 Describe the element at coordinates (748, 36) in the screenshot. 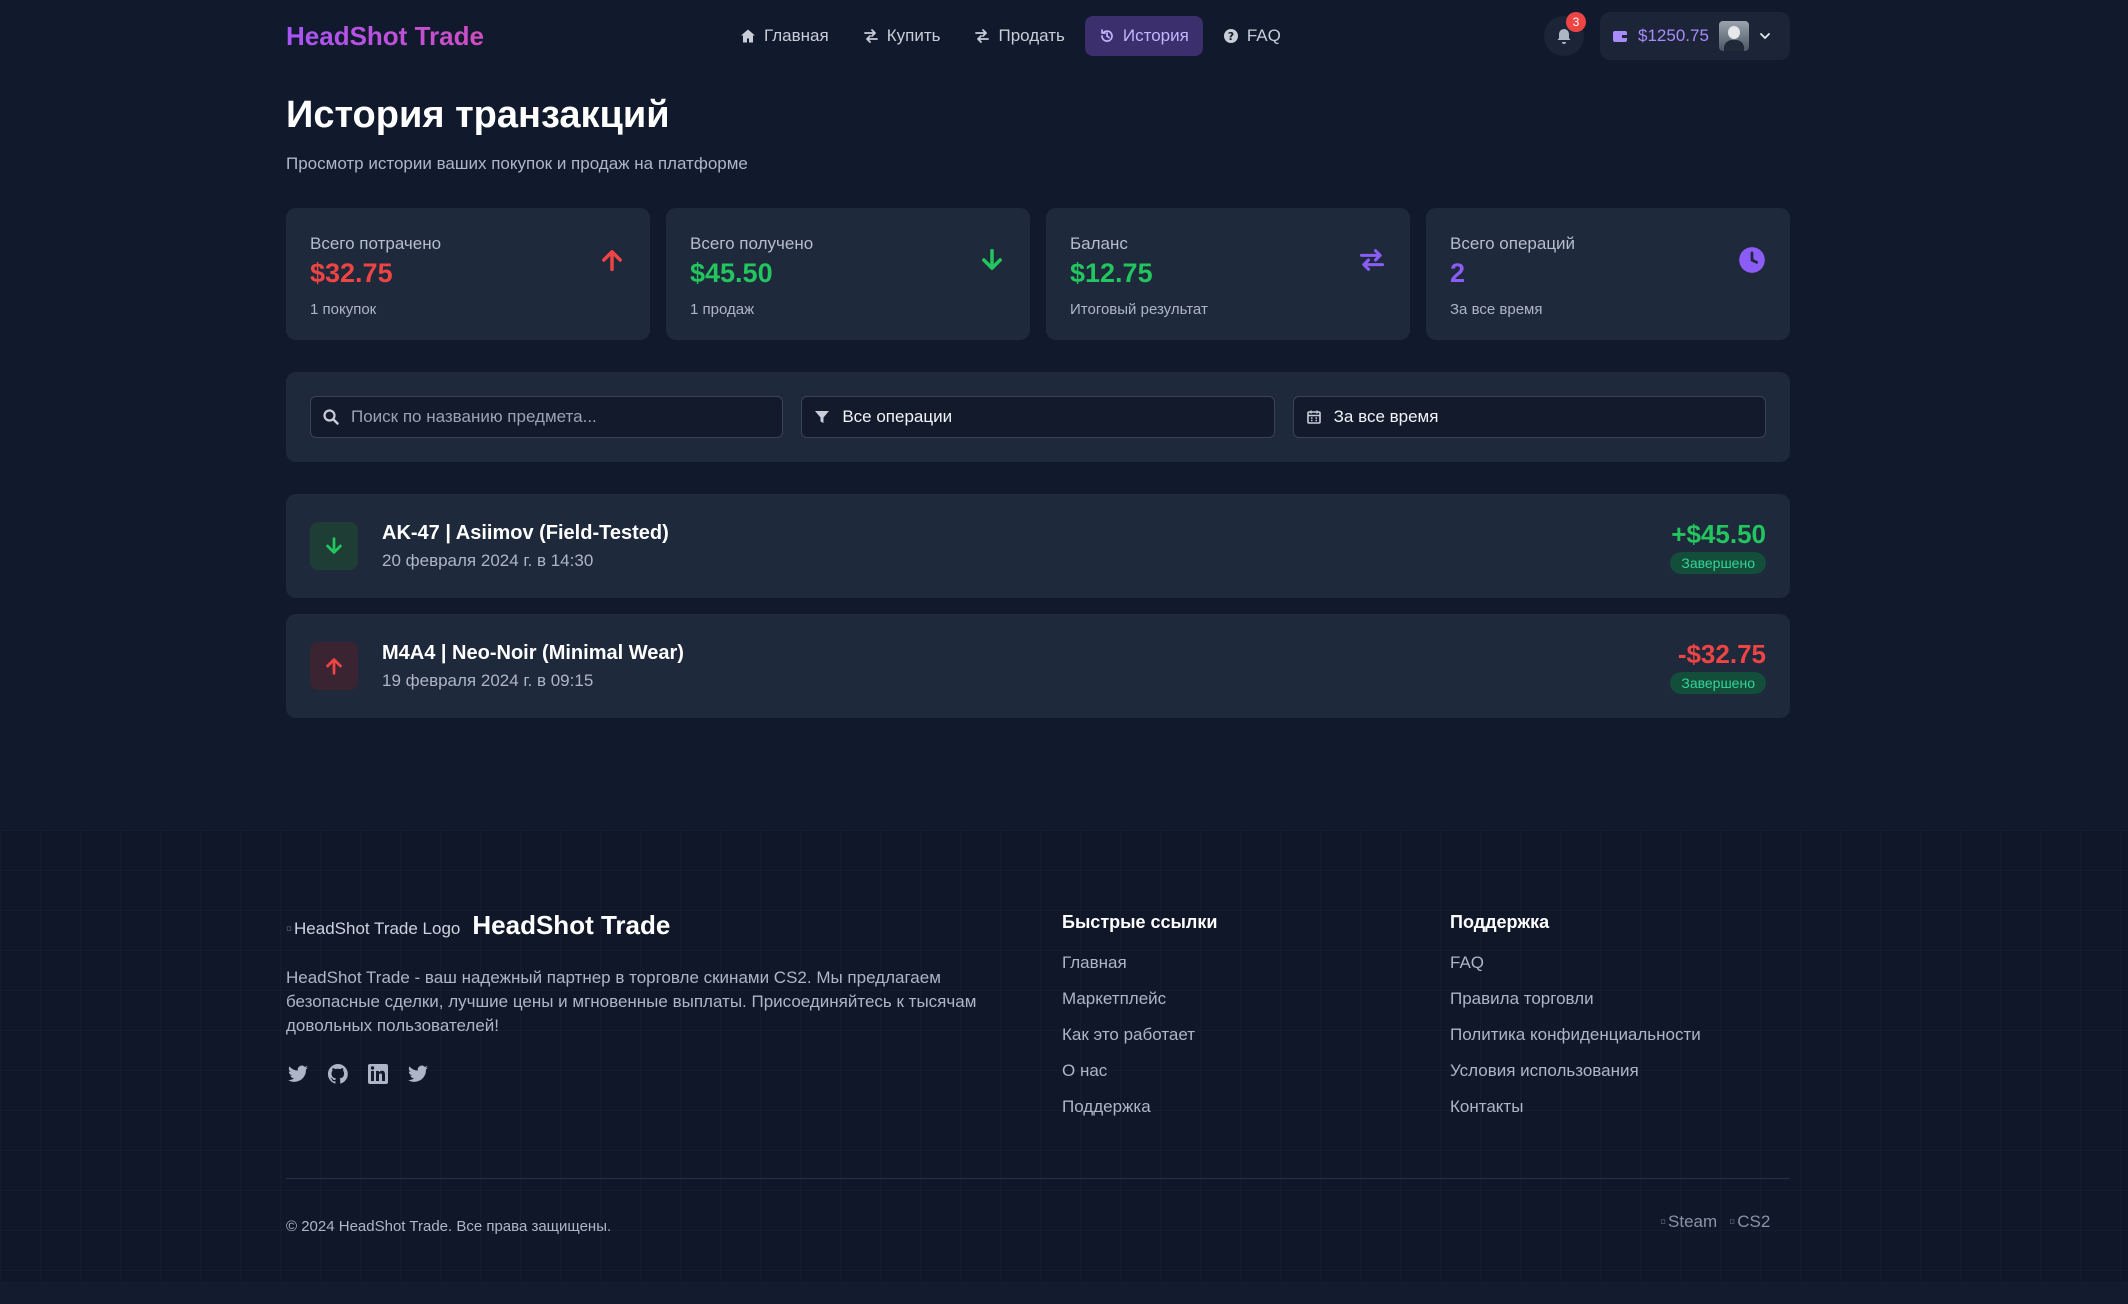

I see `home-icon` at that location.